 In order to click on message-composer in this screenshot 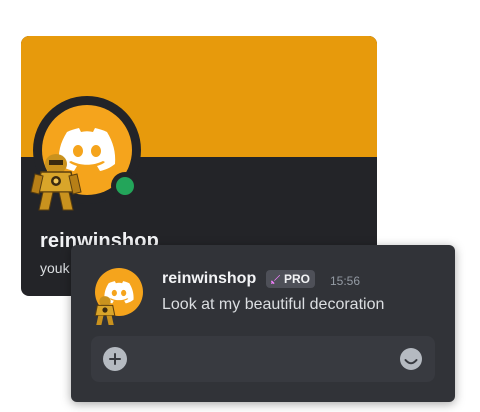, I will do `click(263, 359)`.